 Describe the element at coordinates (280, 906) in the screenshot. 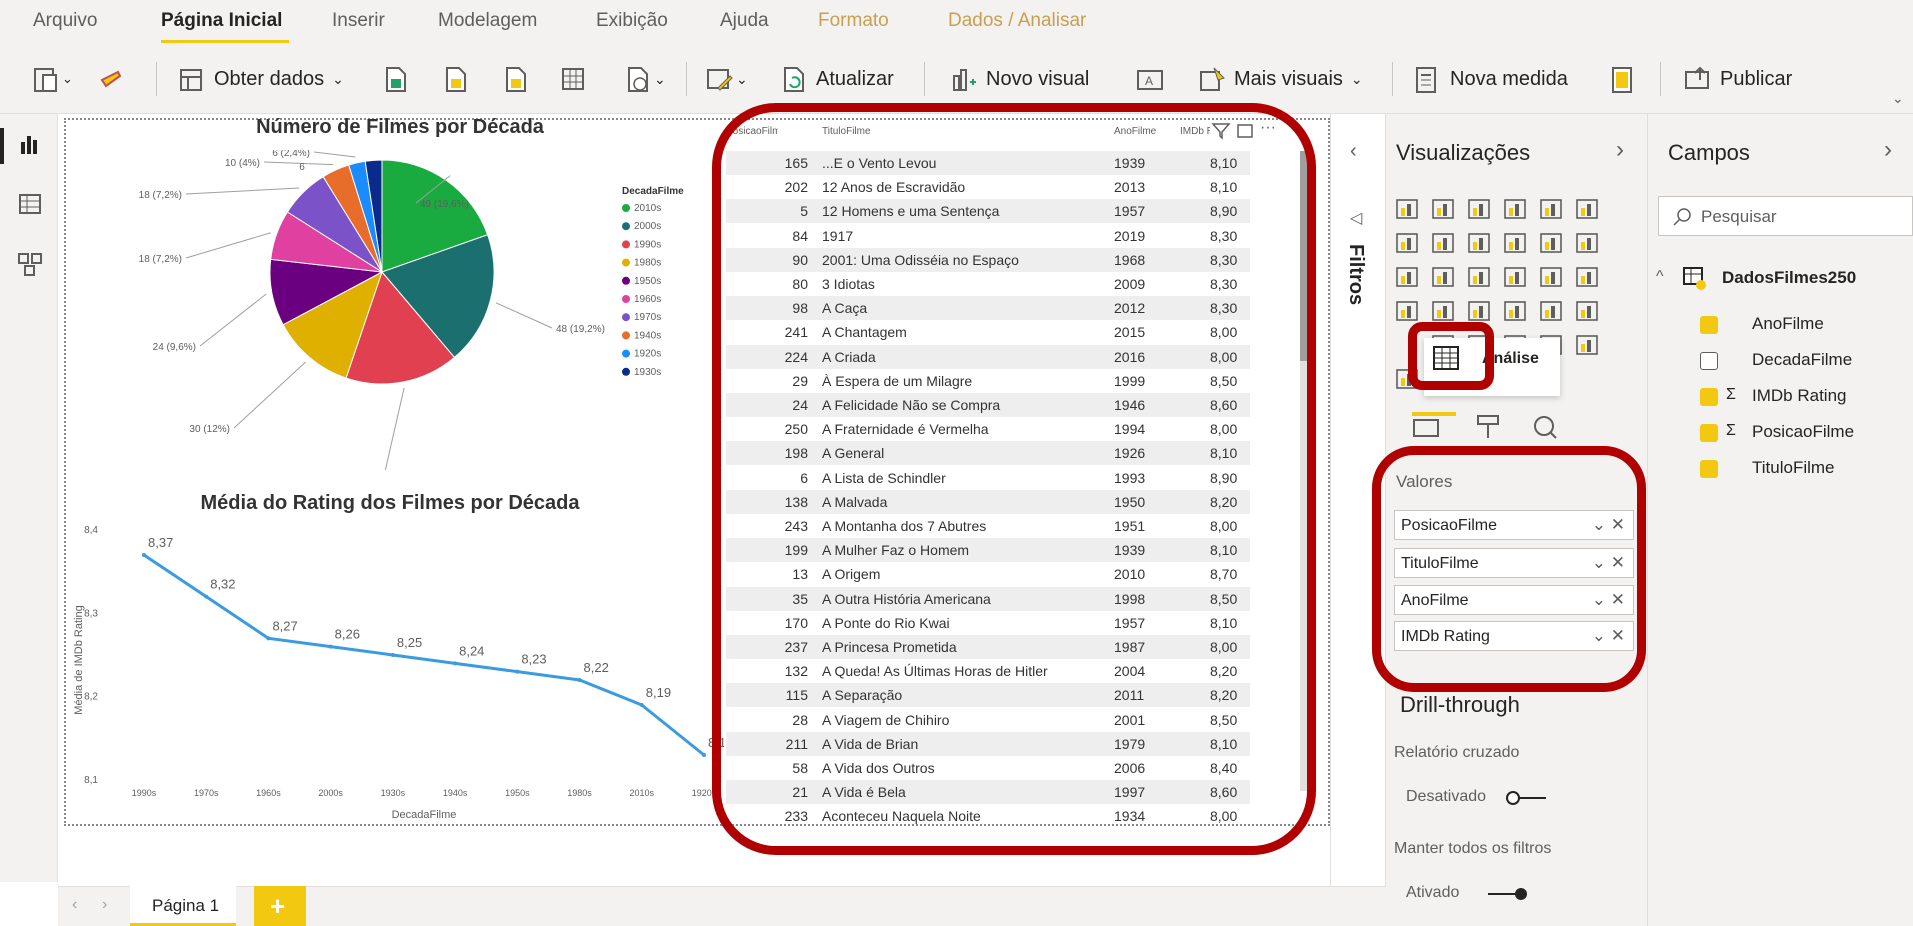

I see `add-page-button: +` at that location.